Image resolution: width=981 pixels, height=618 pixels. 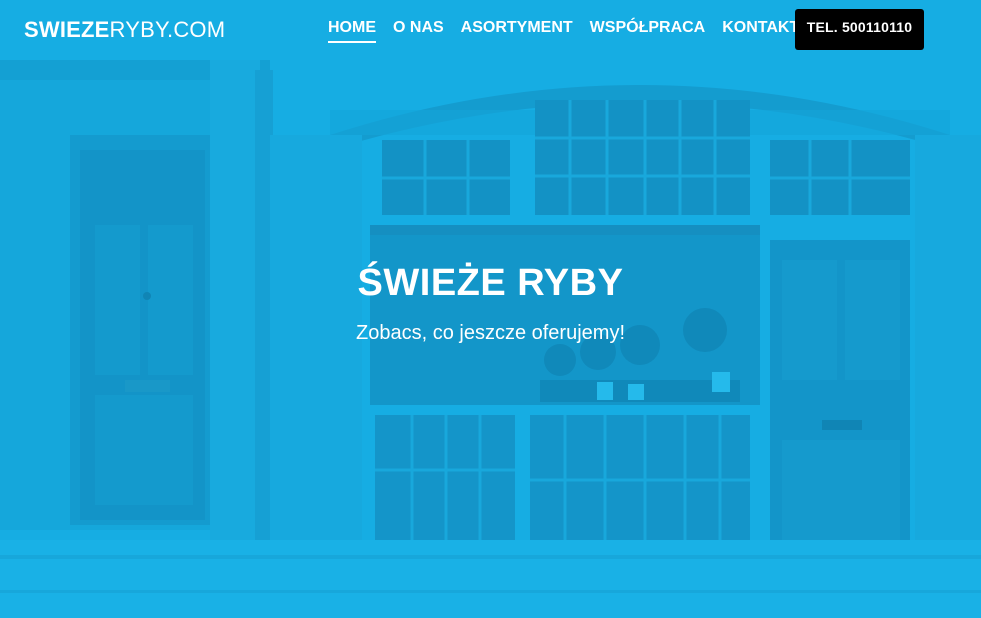 I want to click on hero-title: ŚWIEŻE RYBY, so click(x=490, y=283).